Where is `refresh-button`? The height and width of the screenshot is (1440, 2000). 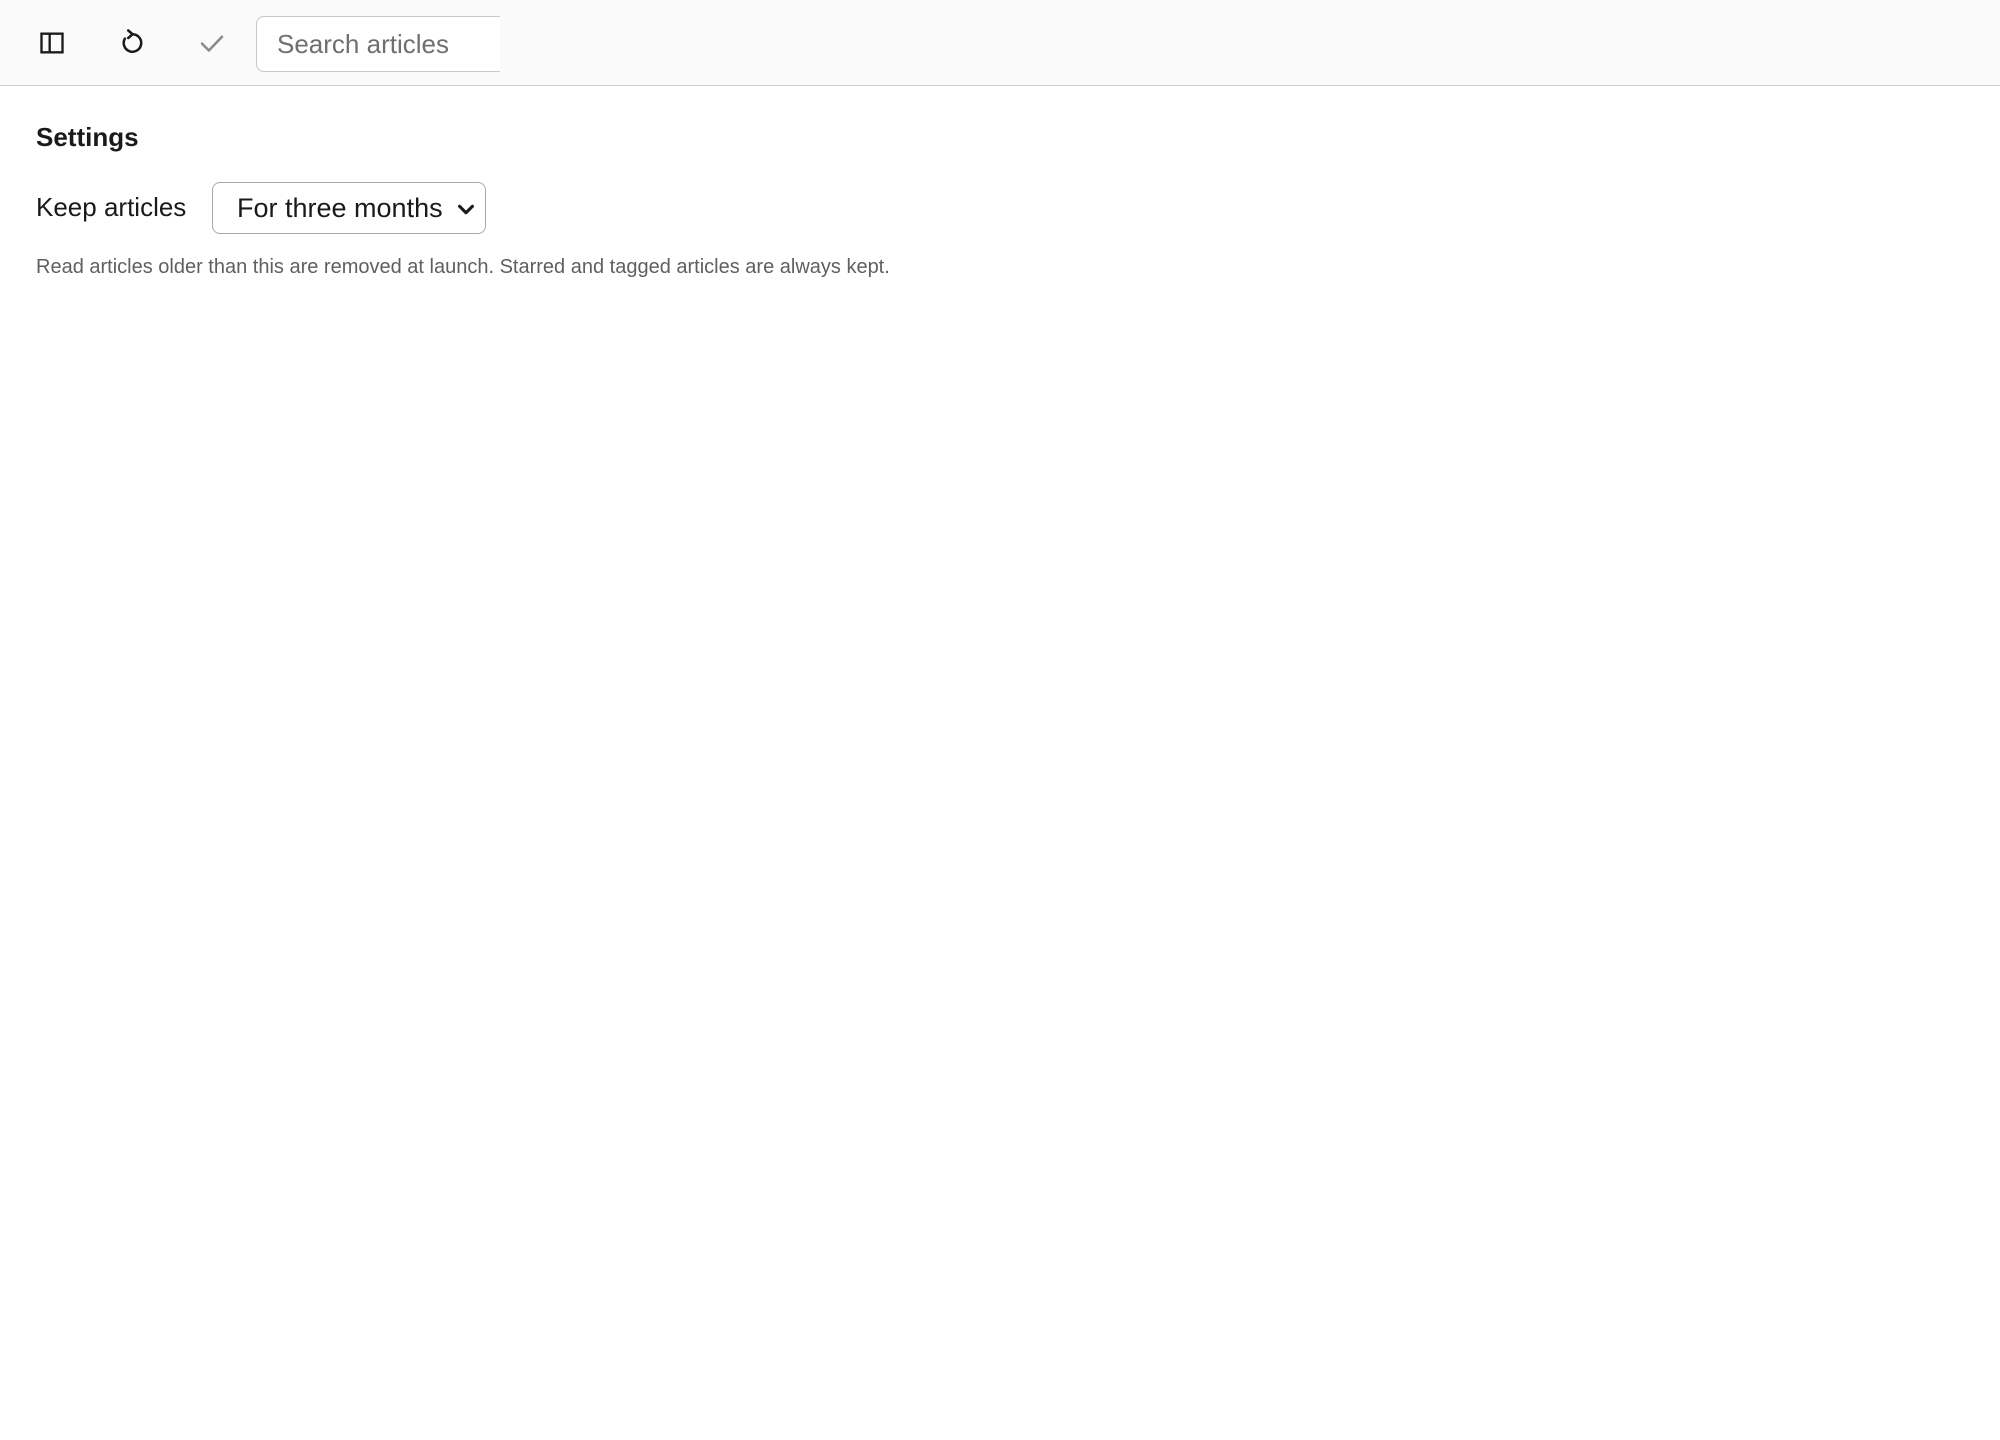 refresh-button is located at coordinates (132, 43).